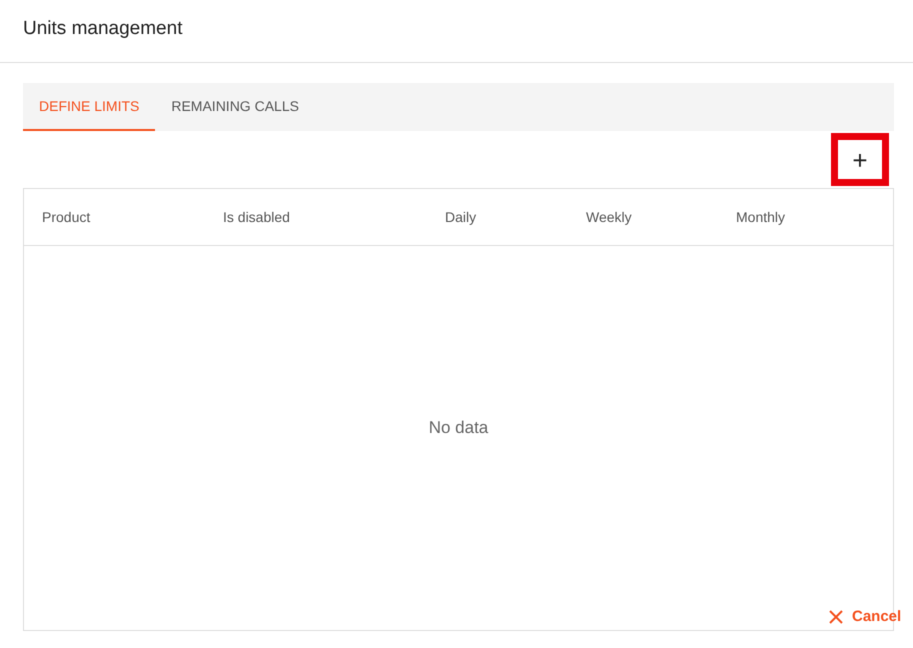 This screenshot has height=648, width=913. I want to click on column-header: Weekly, so click(609, 216).